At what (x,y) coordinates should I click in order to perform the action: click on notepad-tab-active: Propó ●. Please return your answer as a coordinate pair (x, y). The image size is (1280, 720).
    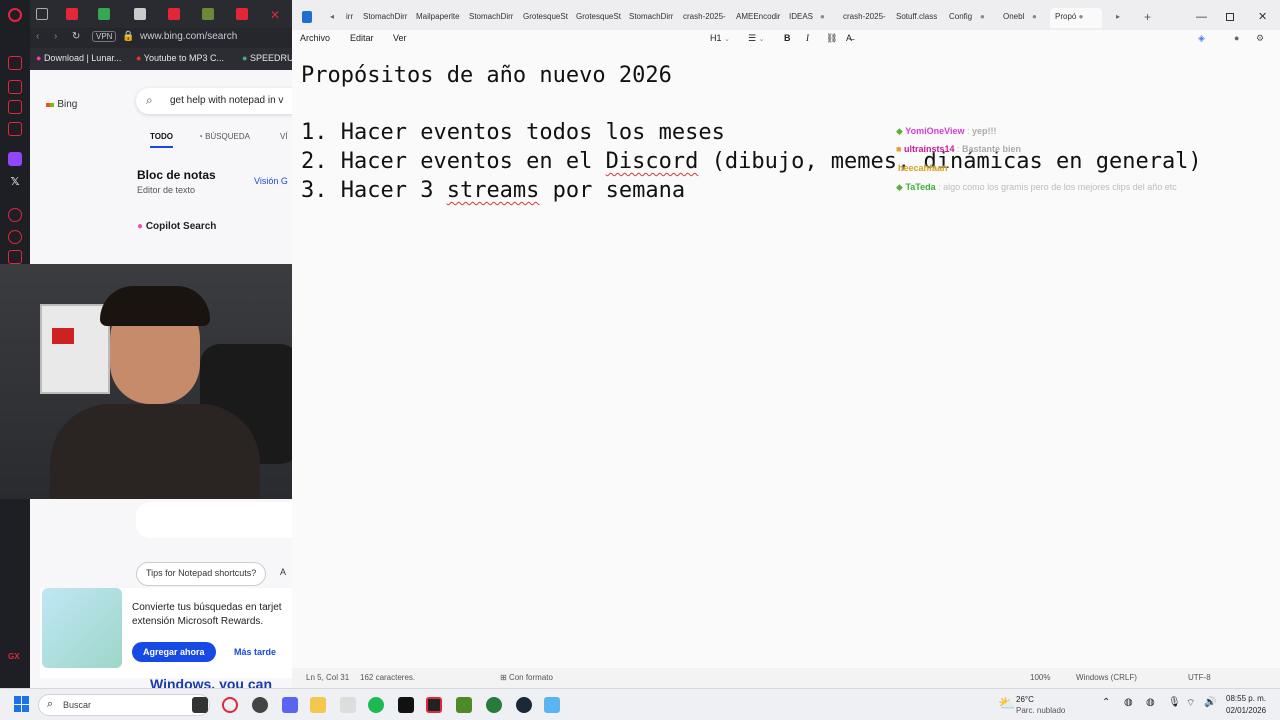
    Looking at the image, I should click on (1076, 18).